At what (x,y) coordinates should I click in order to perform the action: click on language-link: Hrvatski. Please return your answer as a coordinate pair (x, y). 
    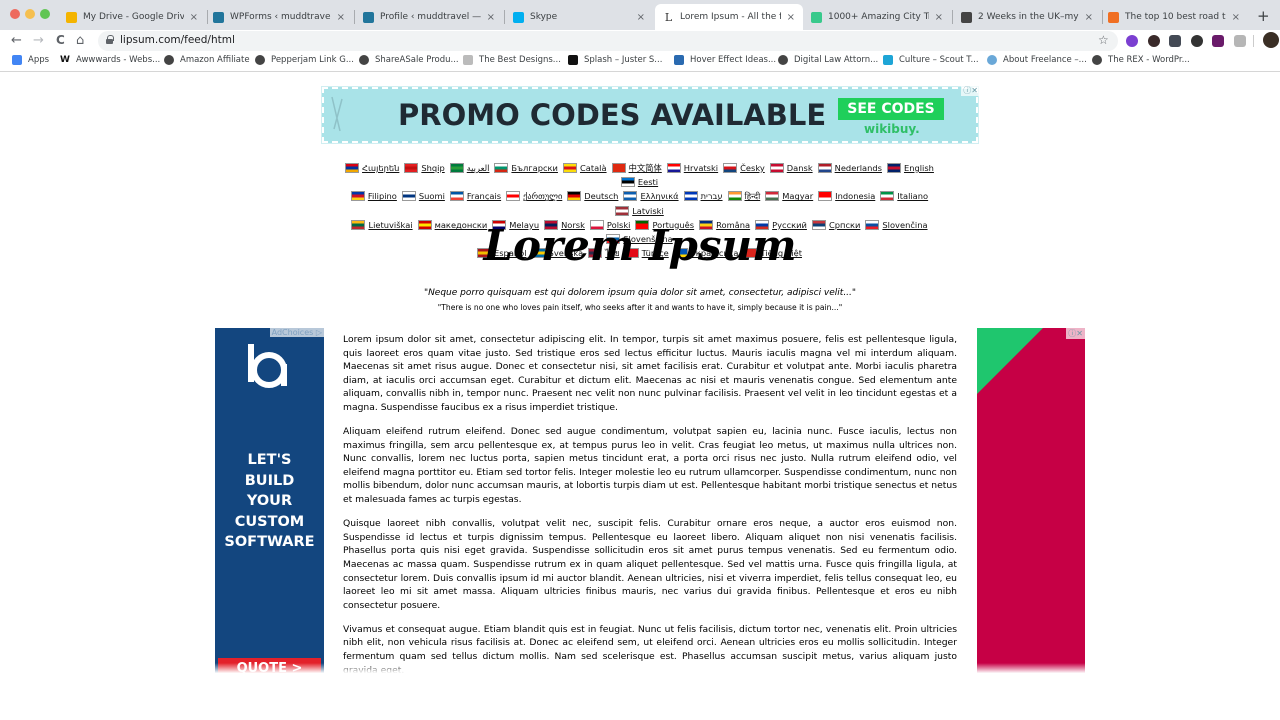
    Looking at the image, I should click on (692, 168).